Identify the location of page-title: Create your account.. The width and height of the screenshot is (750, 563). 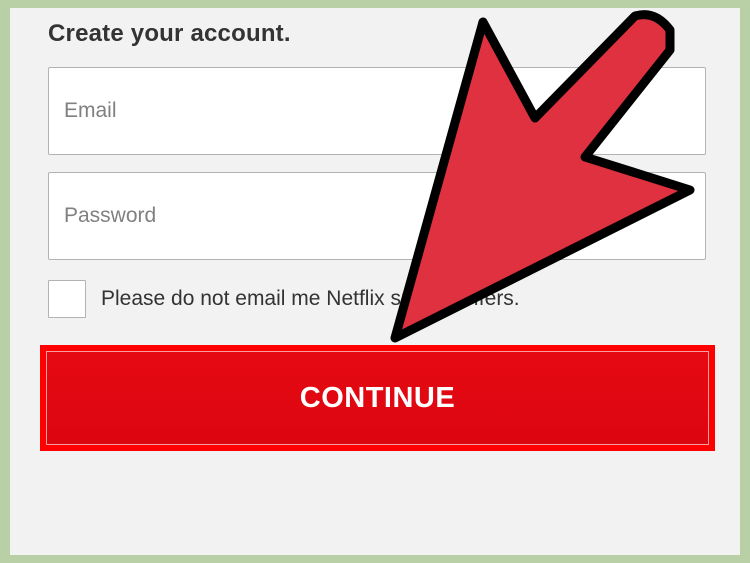
(169, 33).